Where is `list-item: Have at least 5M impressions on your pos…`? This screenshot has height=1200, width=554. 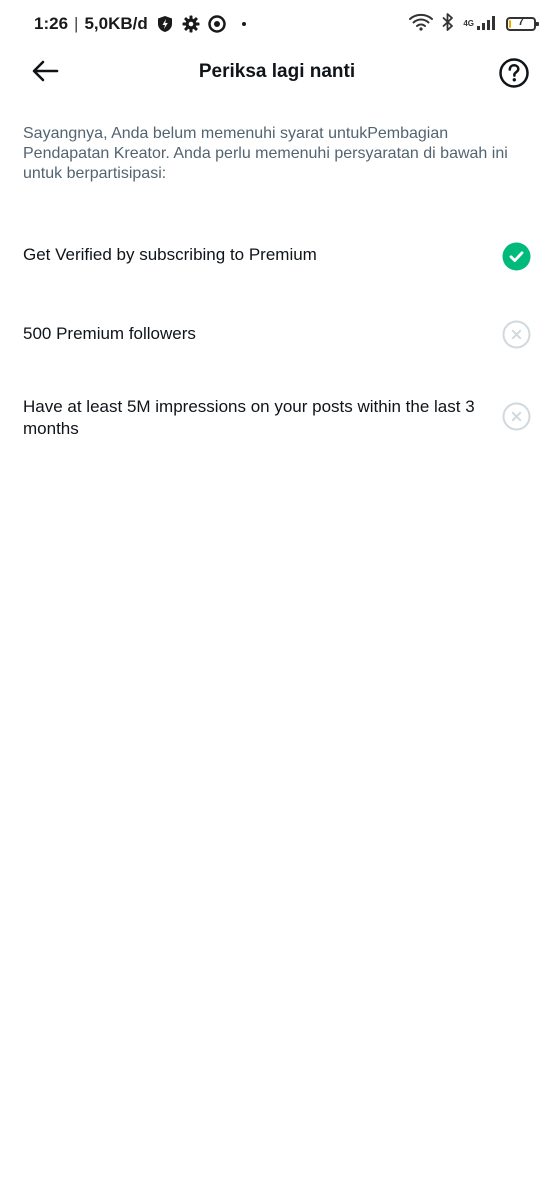 list-item: Have at least 5M impressions on your pos… is located at coordinates (277, 419).